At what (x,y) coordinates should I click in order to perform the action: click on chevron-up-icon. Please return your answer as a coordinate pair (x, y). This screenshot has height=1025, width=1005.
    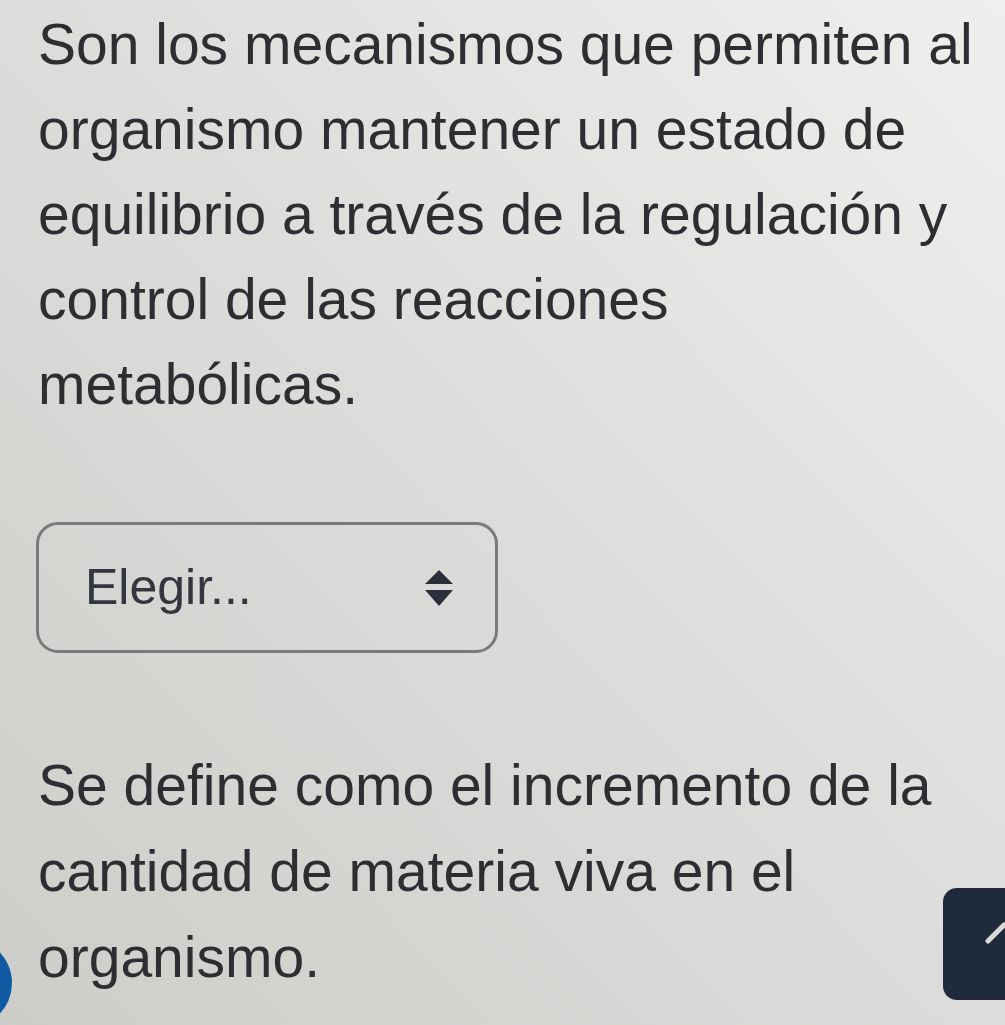
    Looking at the image, I should click on (995, 933).